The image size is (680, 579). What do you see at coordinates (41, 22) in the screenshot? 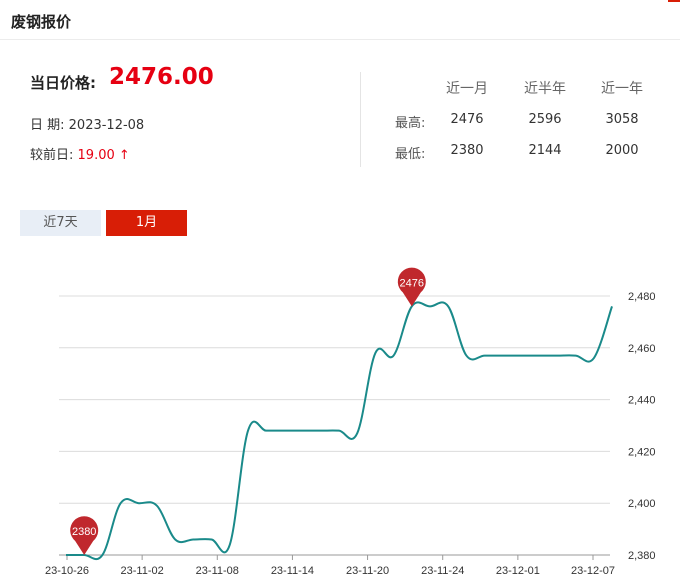
I see `page-title: 废钢报价` at bounding box center [41, 22].